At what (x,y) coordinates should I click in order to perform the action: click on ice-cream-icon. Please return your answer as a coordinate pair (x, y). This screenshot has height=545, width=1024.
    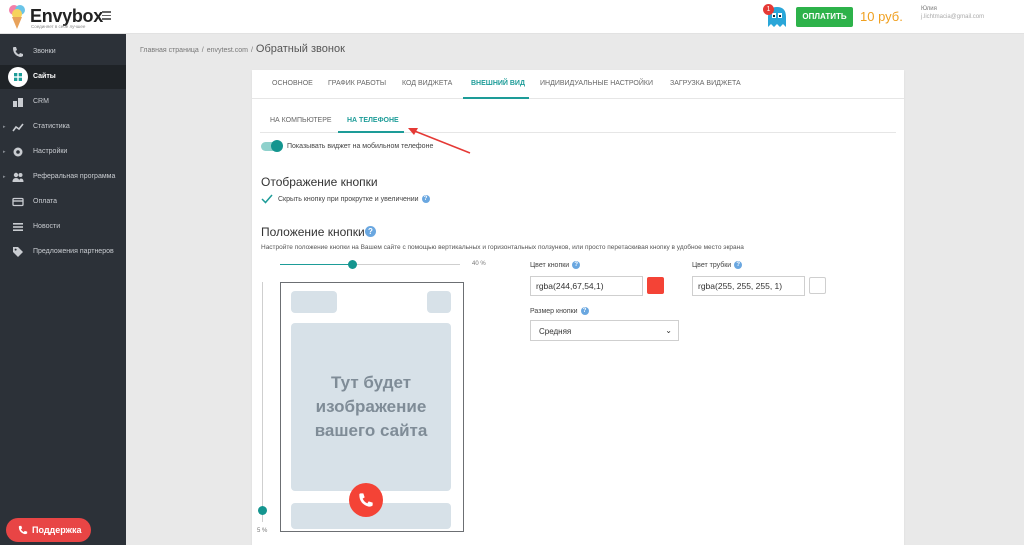
    Looking at the image, I should click on (17, 17).